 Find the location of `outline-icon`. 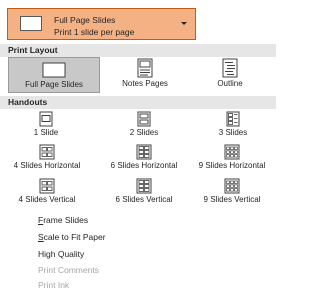

outline-icon is located at coordinates (230, 68).